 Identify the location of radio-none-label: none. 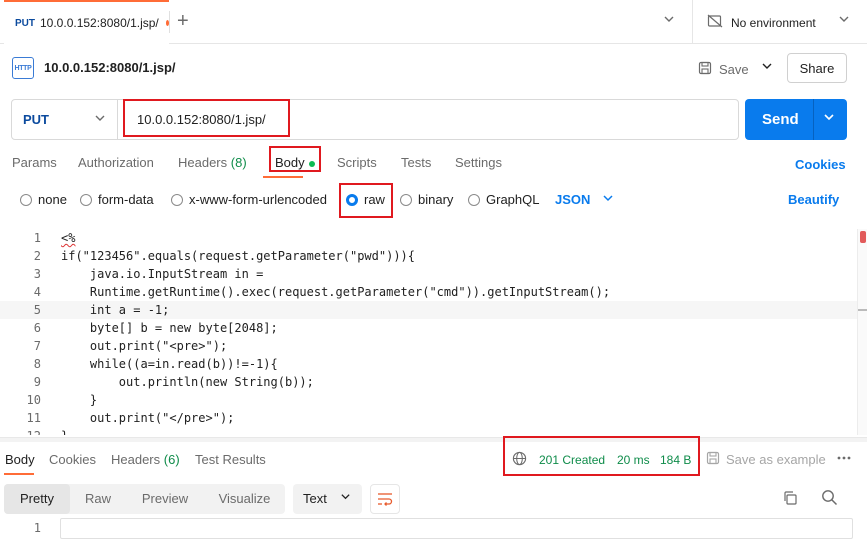
(52, 199).